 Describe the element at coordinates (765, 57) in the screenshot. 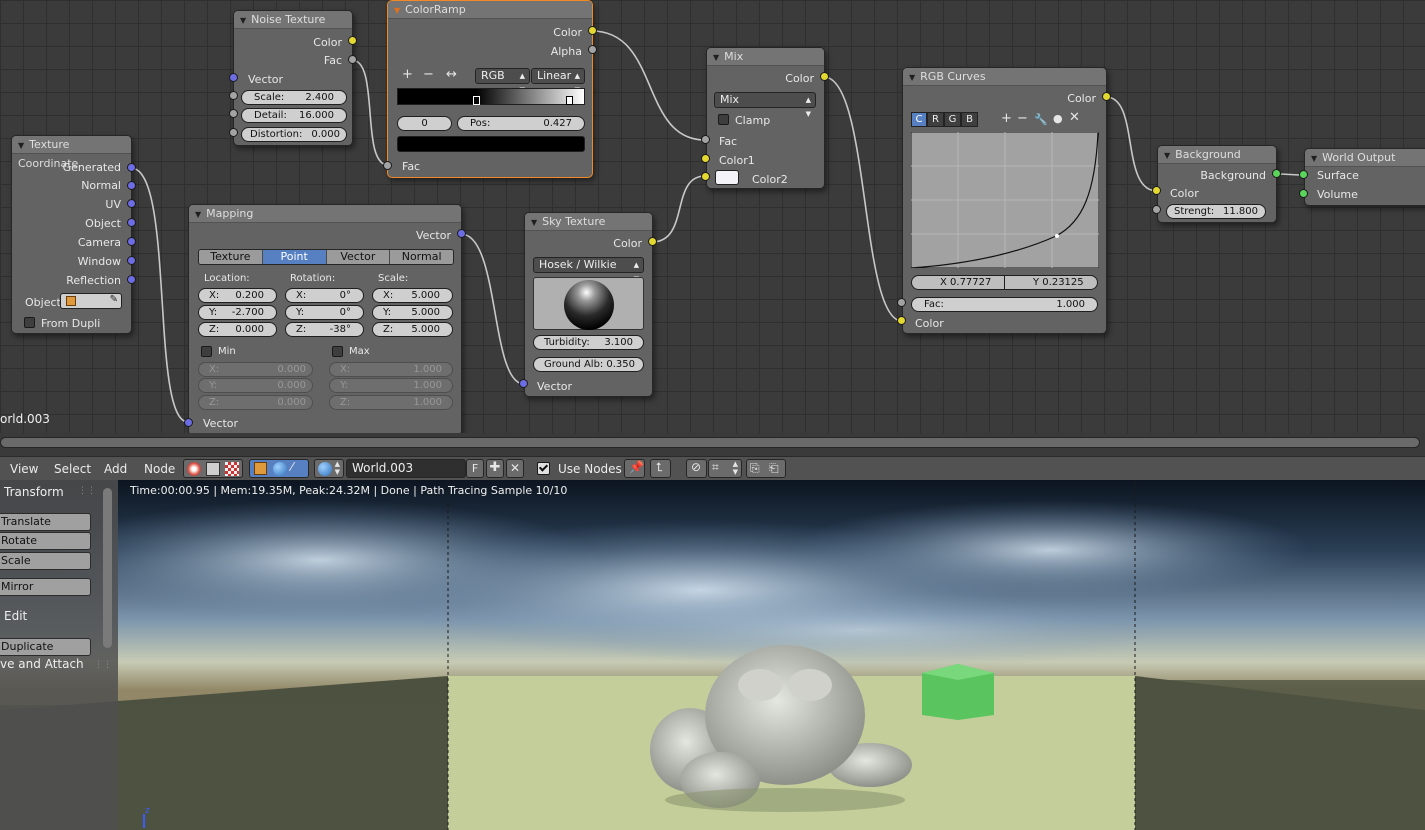

I see `node-header: ▼ Mix` at that location.